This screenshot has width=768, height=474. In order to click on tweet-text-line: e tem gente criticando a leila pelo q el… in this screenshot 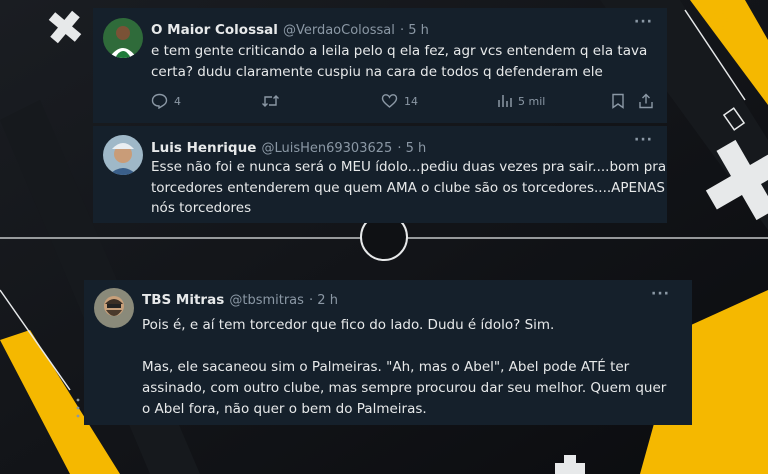, I will do `click(399, 51)`.